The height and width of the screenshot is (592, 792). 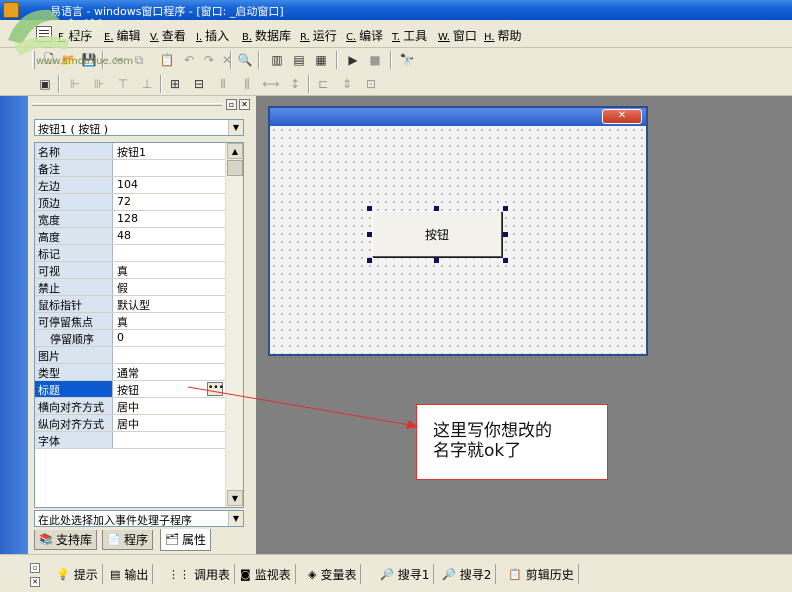 What do you see at coordinates (353, 60) in the screenshot?
I see `run-icon: ▶` at bounding box center [353, 60].